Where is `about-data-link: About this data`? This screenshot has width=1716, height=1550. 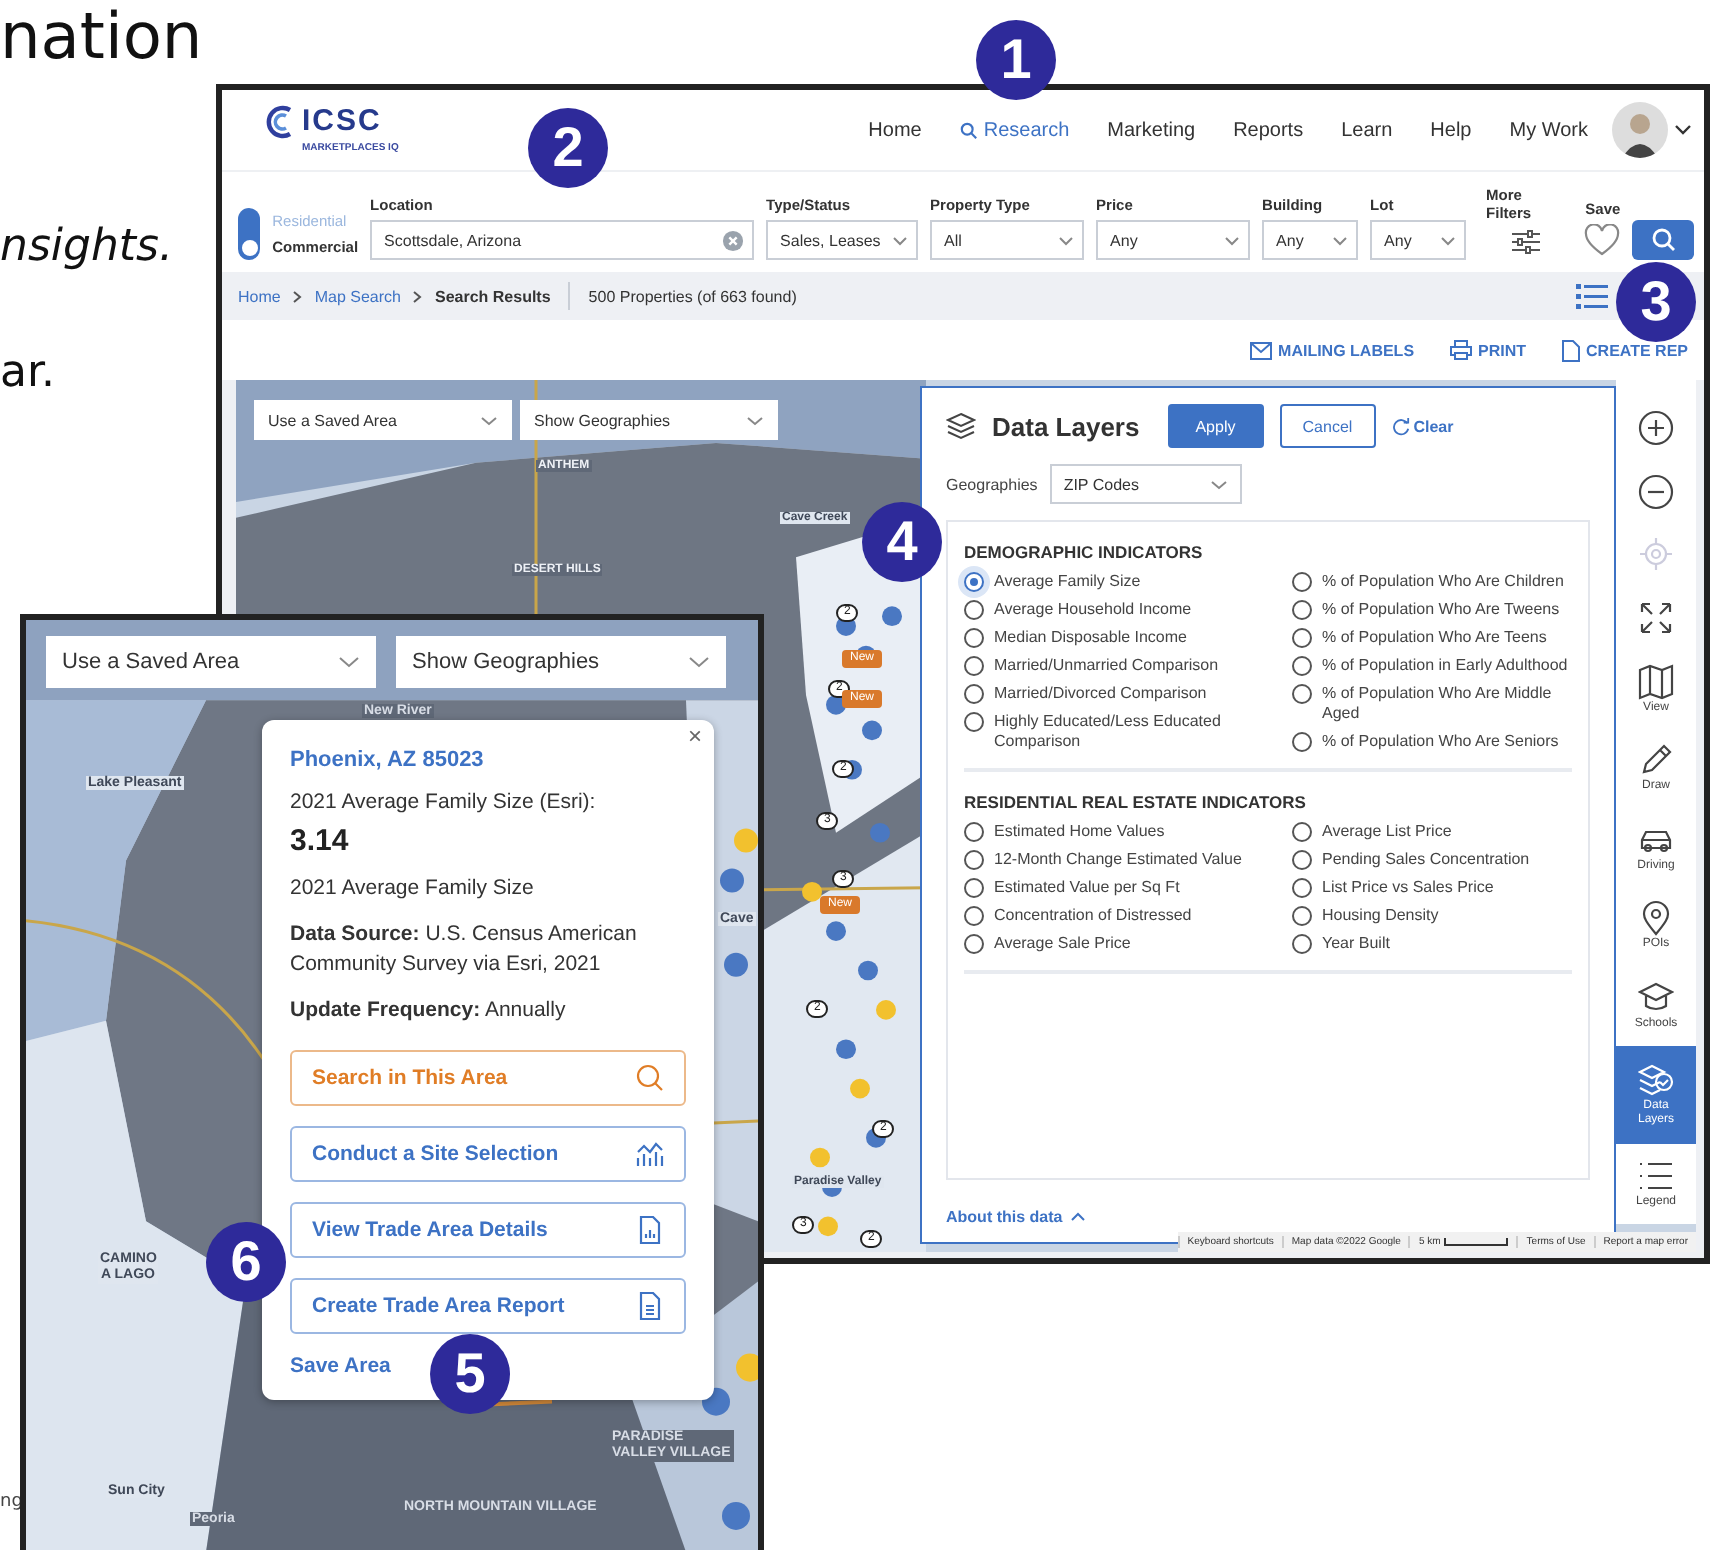
about-data-link: About this data is located at coordinates (1268, 1217).